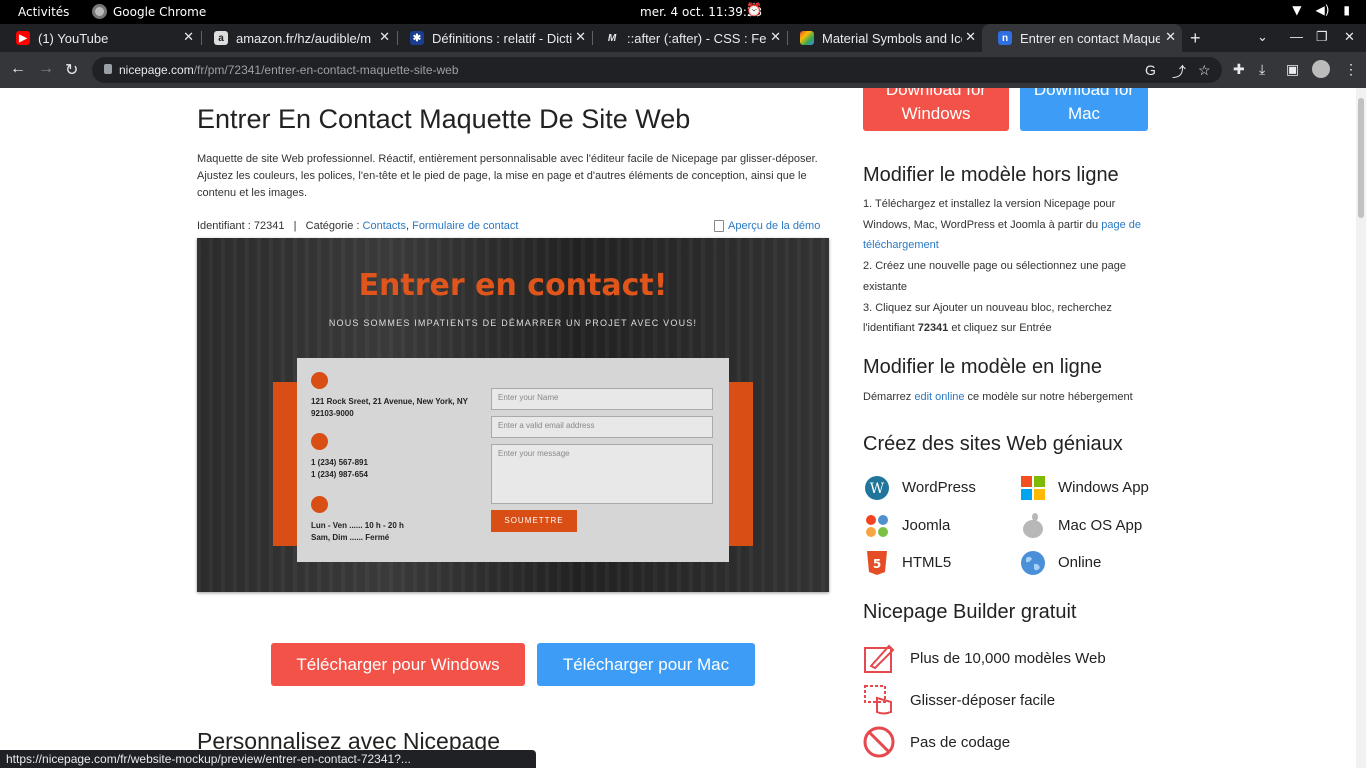  Describe the element at coordinates (1351, 69) in the screenshot. I see `menu-icon: ⋮` at that location.